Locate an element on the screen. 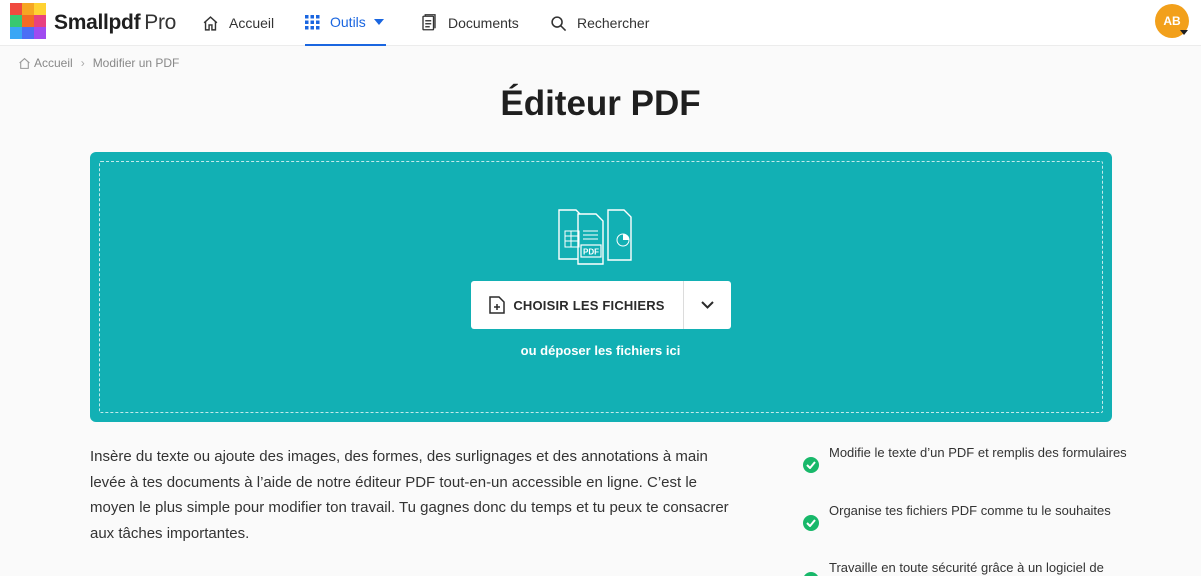  nav-documents-label: Documents is located at coordinates (483, 23).